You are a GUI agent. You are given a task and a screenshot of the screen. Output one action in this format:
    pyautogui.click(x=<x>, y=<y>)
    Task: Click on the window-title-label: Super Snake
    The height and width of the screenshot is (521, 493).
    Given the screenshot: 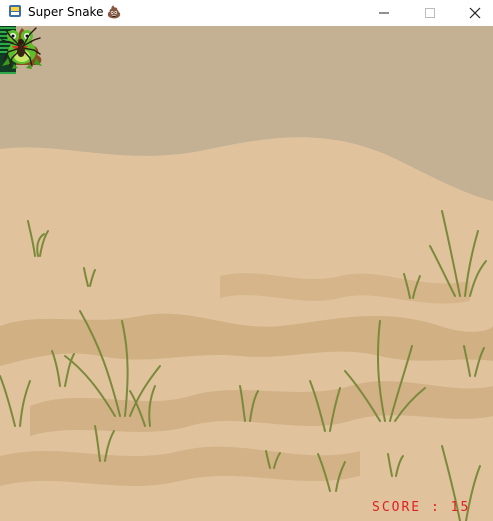 What is the action you would take?
    pyautogui.click(x=66, y=12)
    